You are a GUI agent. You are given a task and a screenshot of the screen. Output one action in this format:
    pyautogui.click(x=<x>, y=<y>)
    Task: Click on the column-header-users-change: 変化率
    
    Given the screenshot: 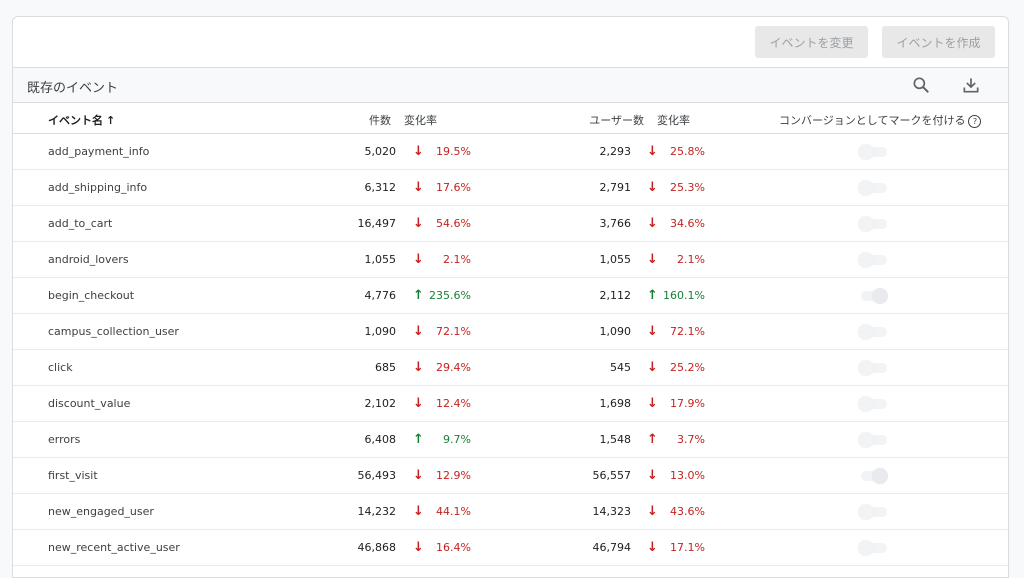 What is the action you would take?
    pyautogui.click(x=673, y=120)
    